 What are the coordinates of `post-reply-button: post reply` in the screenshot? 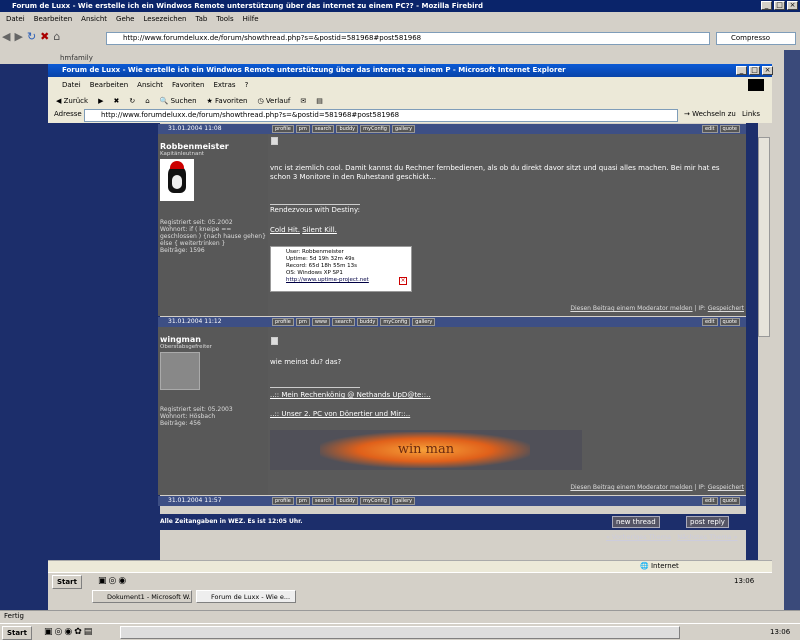 It's located at (707, 522).